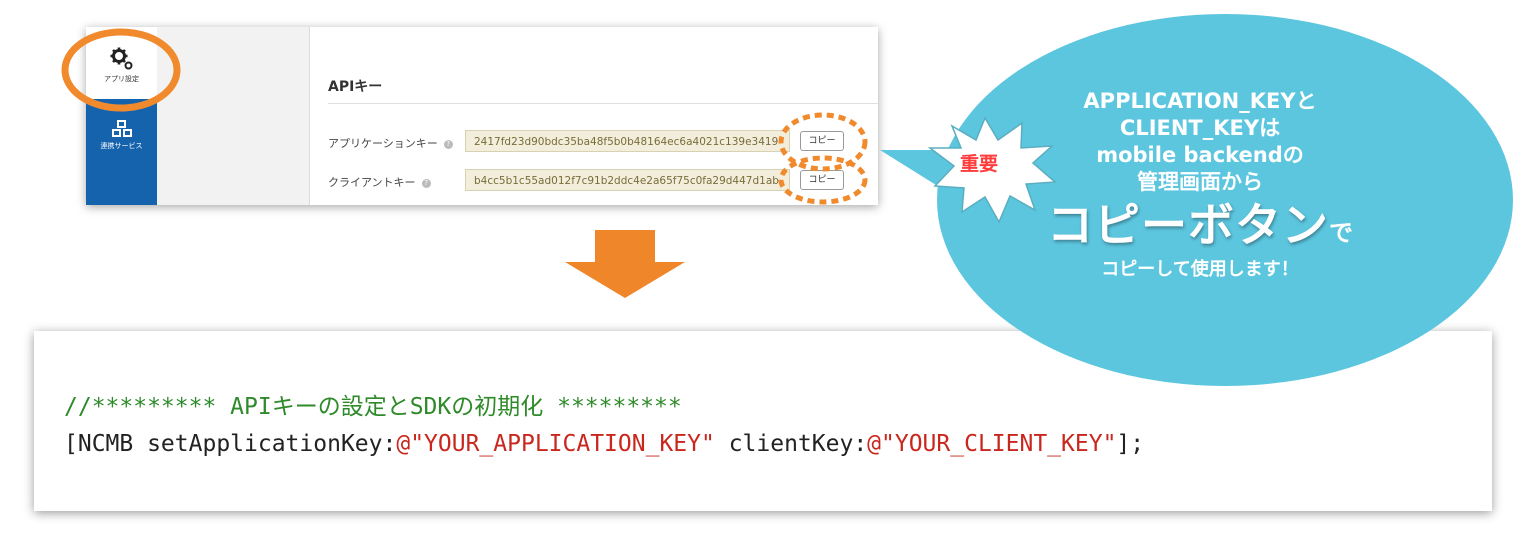  I want to click on copy-client-key-button: コピー, so click(822, 180).